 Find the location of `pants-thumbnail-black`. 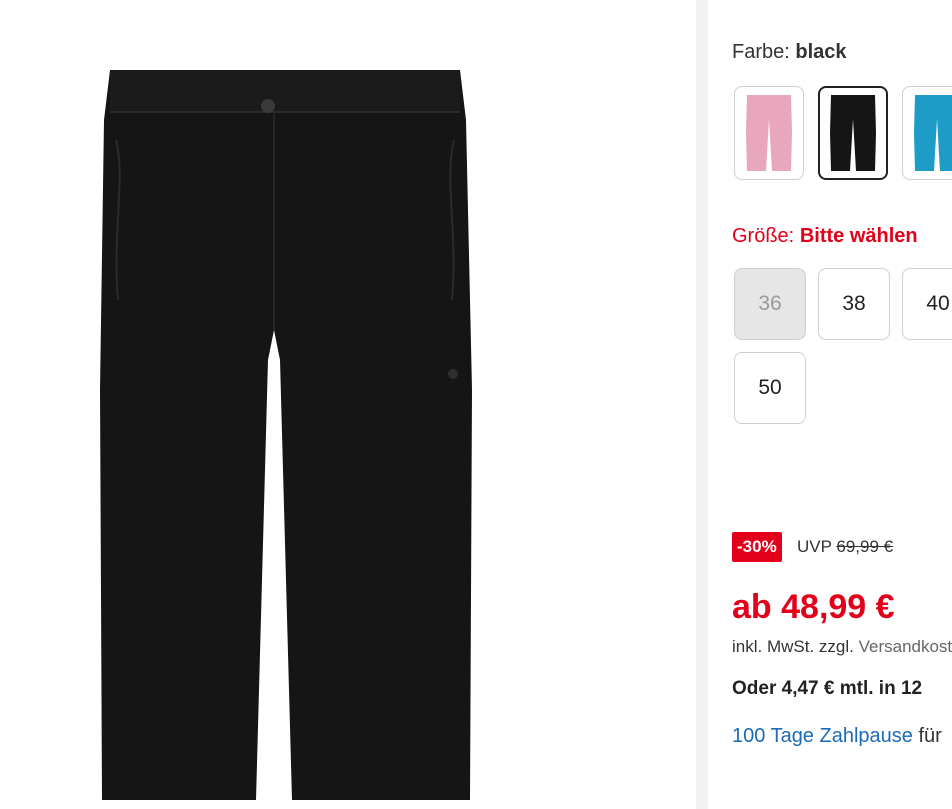

pants-thumbnail-black is located at coordinates (853, 133).